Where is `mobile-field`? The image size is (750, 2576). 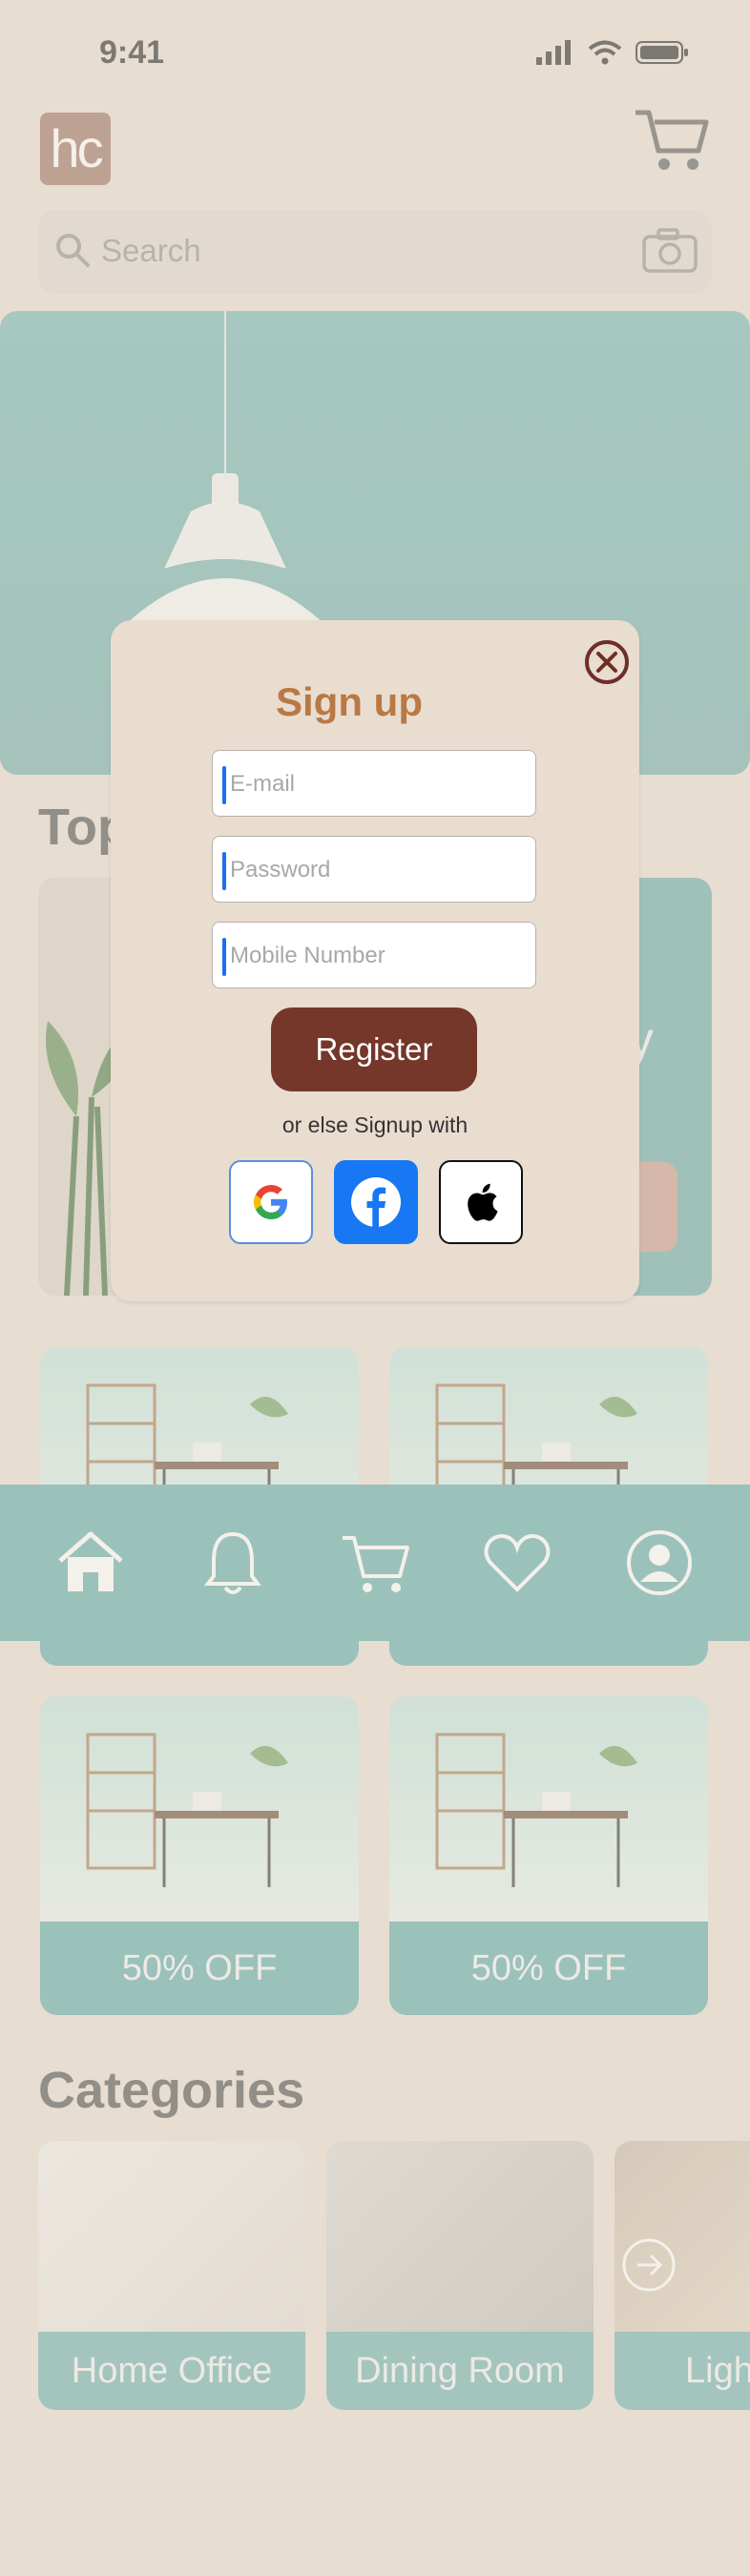 mobile-field is located at coordinates (374, 955).